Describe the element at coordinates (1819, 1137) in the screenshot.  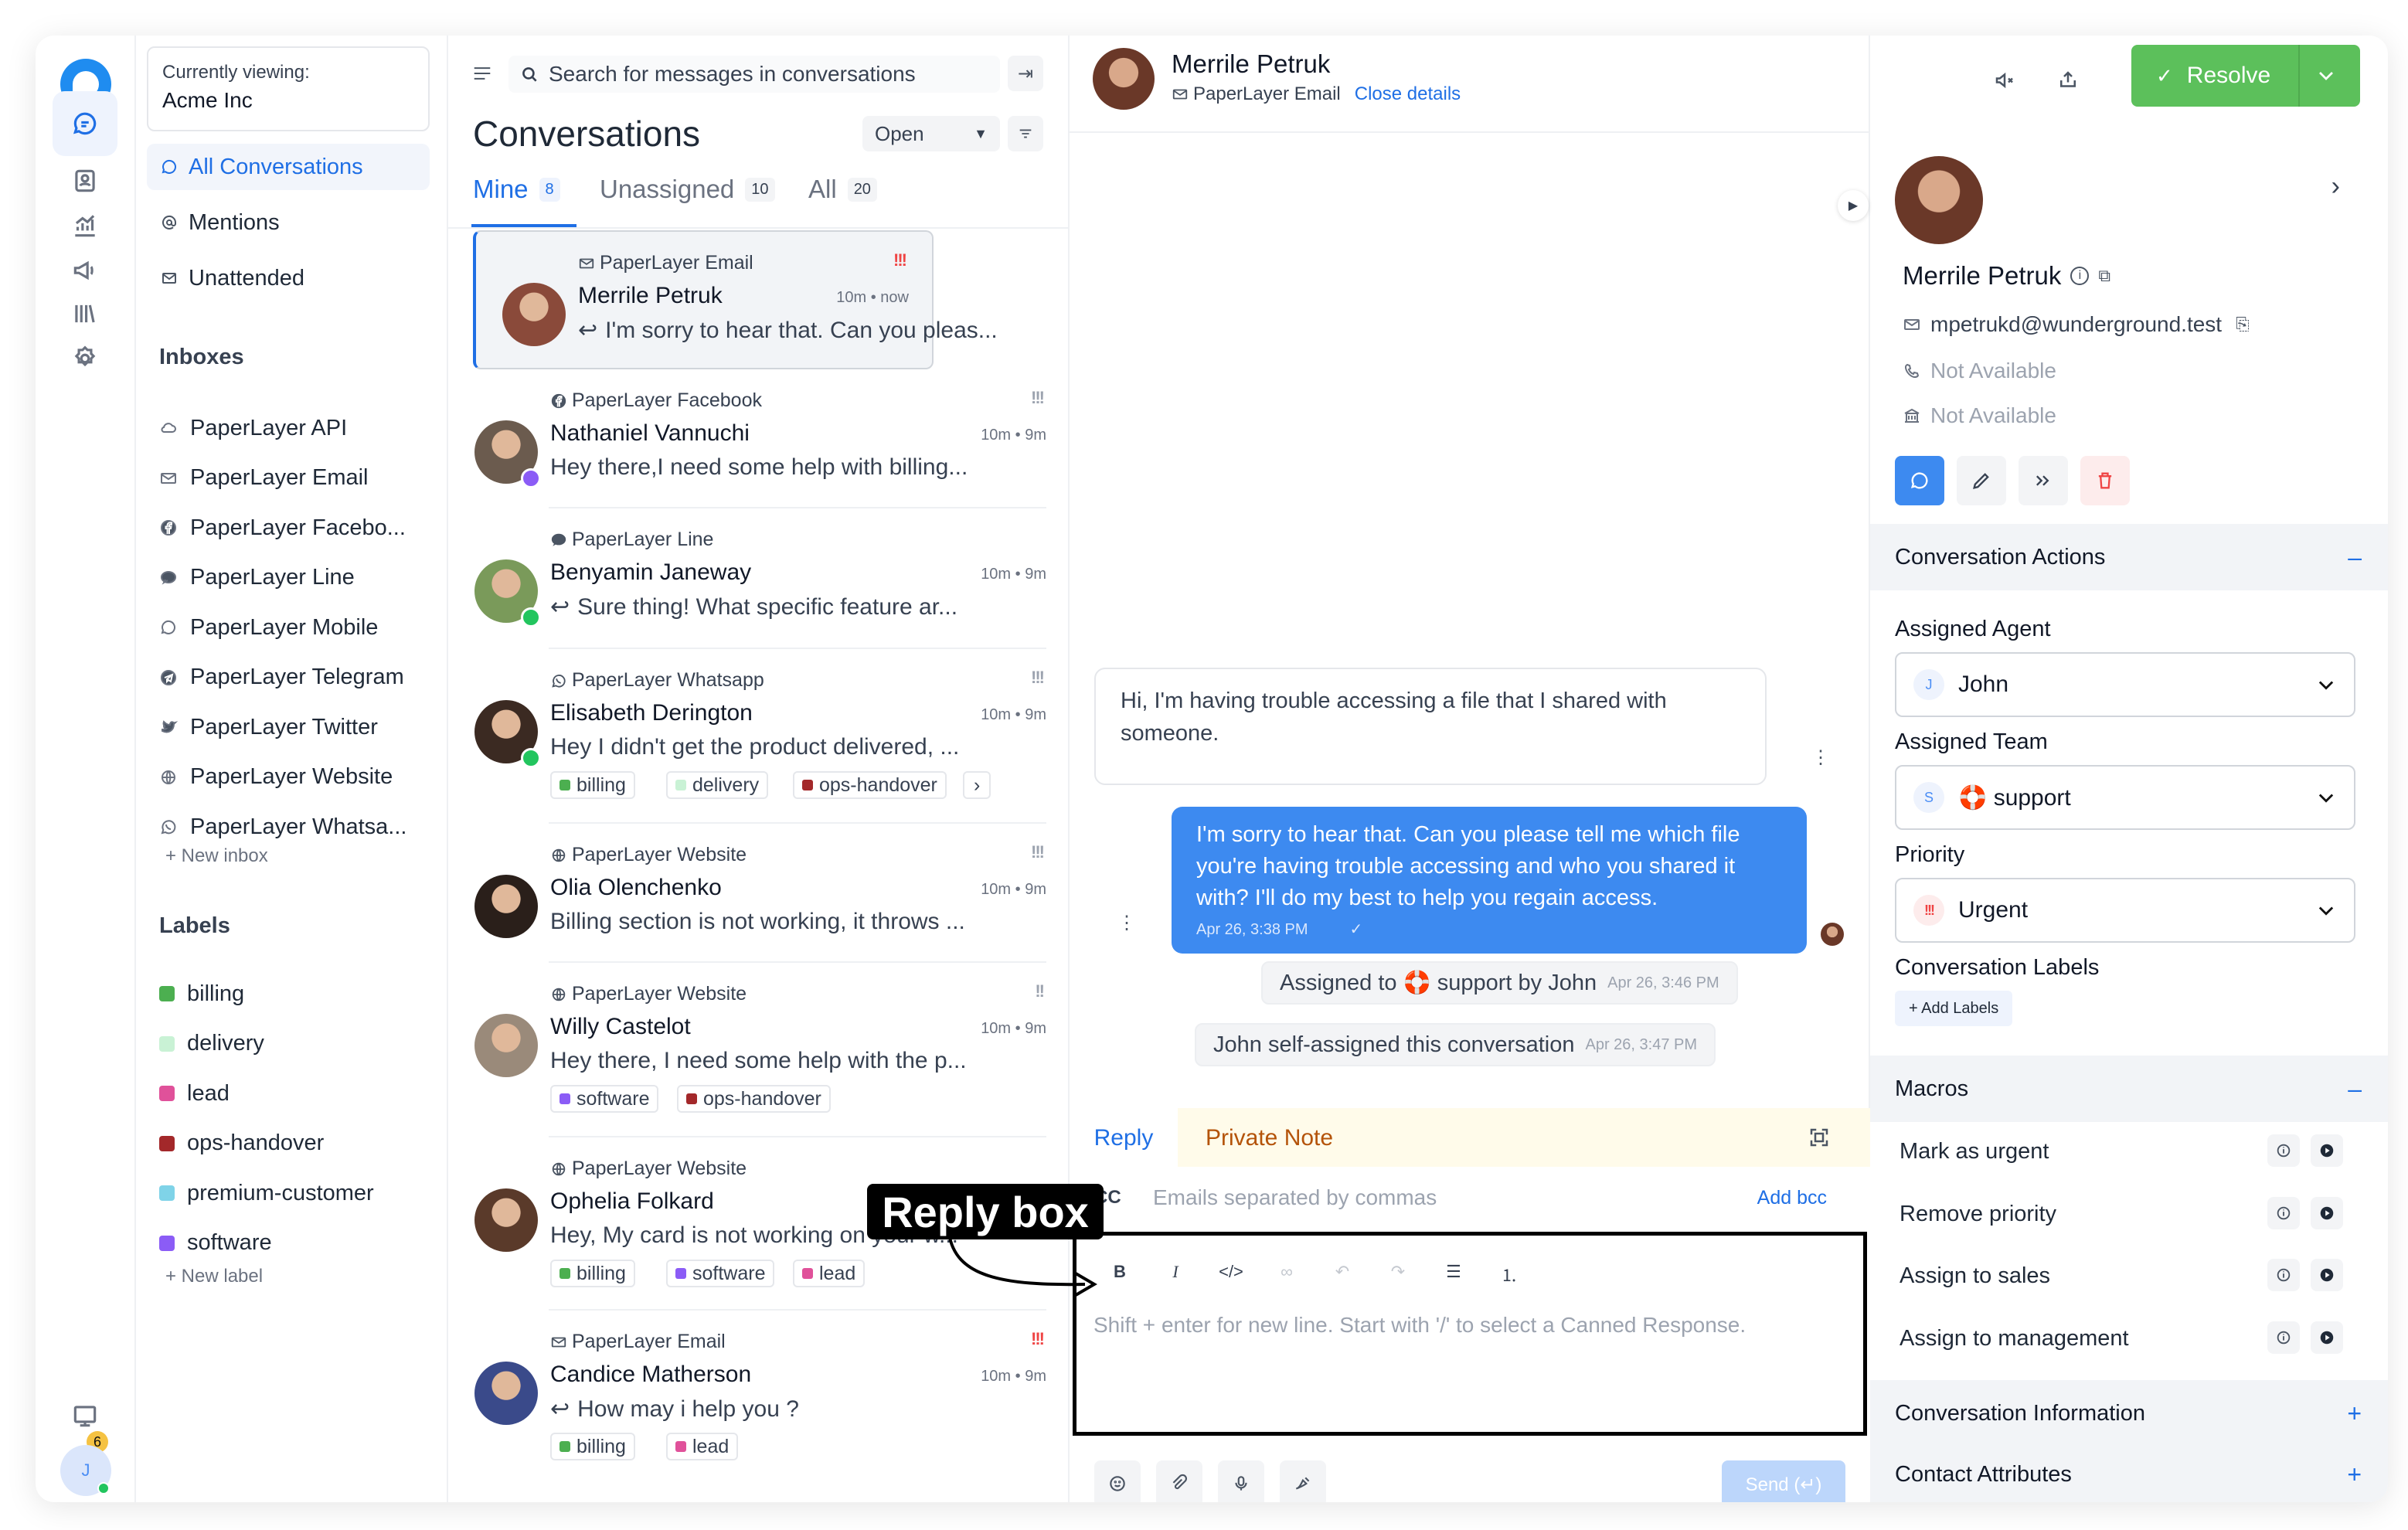
I see `expand-editor-icon` at that location.